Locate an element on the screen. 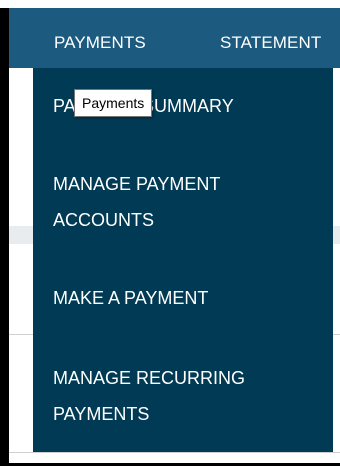 Image resolution: width=340 pixels, height=466 pixels. top-navigation-bar: PAYMENTS STATEMENT is located at coordinates (174, 38).